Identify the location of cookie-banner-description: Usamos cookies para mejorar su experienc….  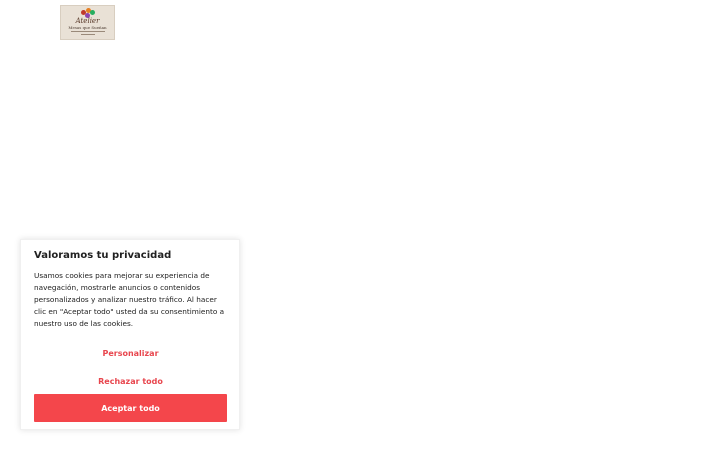
(129, 299).